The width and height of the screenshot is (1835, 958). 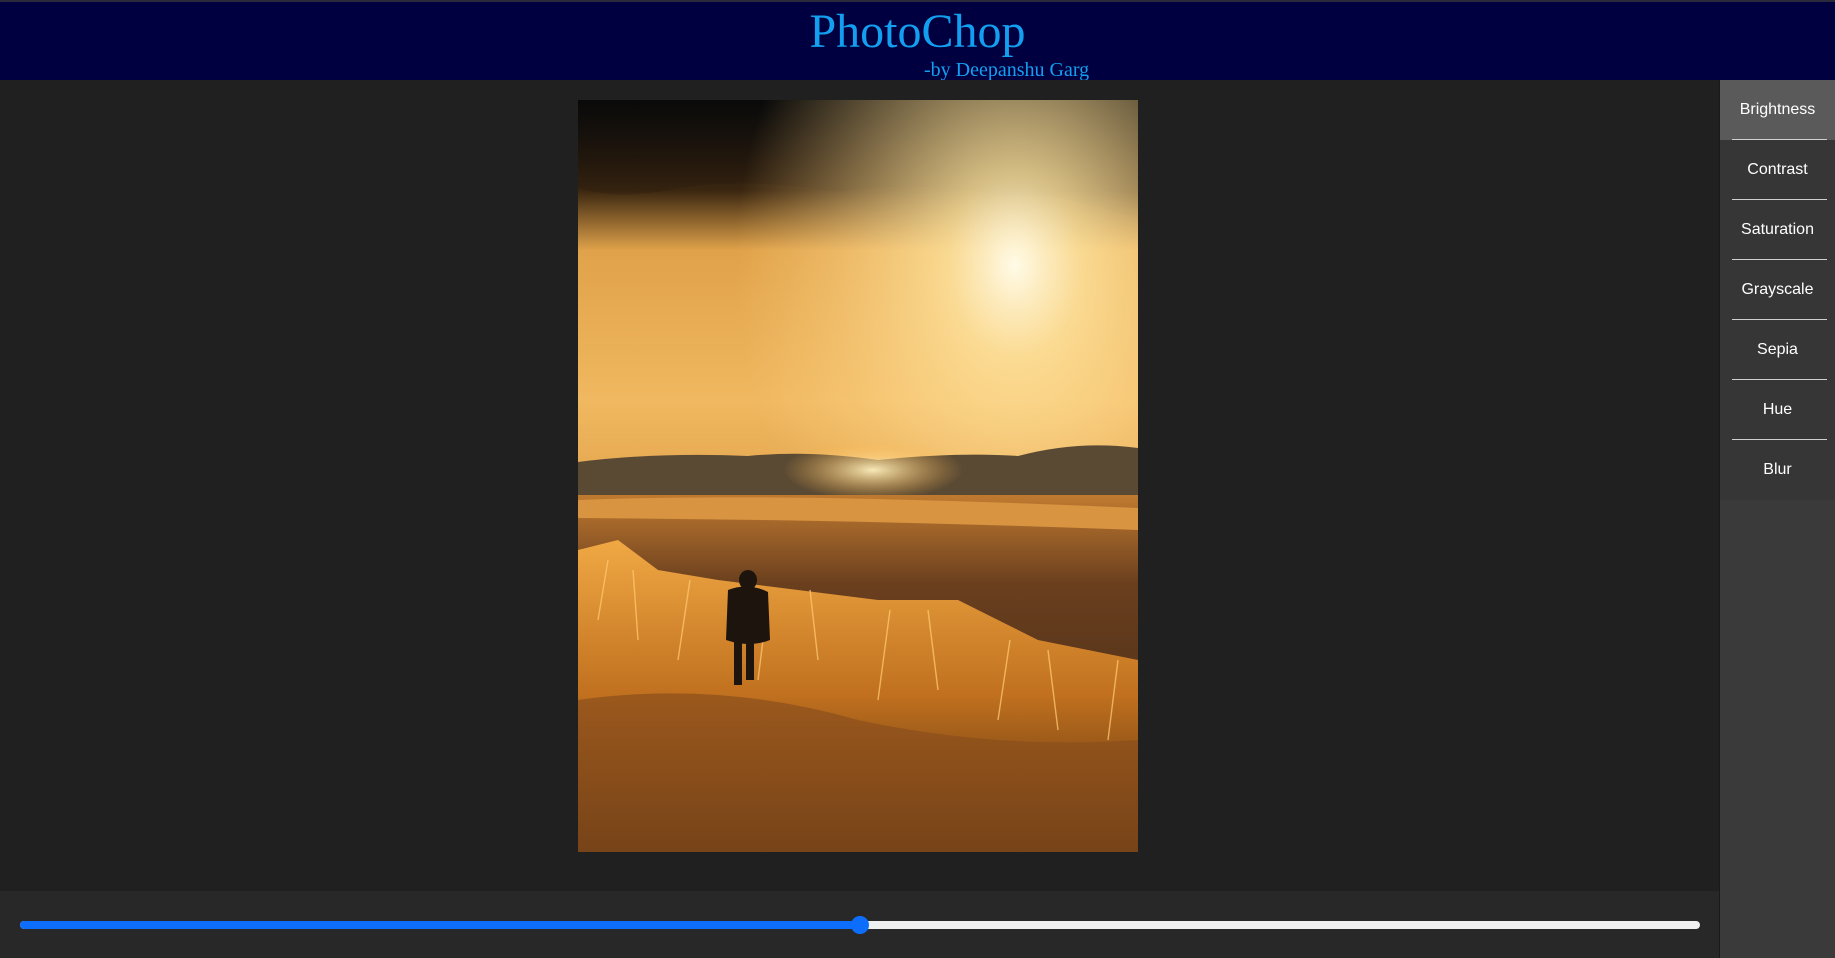 I want to click on filter-button-label: Brightness, so click(x=1777, y=109).